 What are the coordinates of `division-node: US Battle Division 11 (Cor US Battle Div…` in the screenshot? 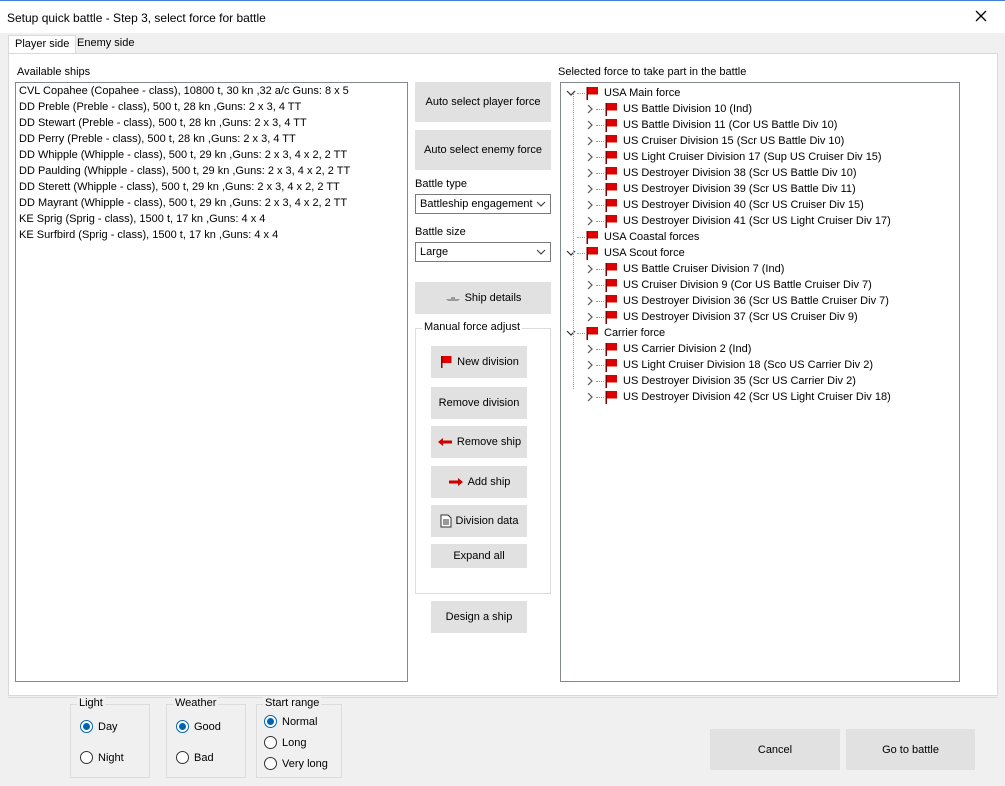 It's located at (730, 125).